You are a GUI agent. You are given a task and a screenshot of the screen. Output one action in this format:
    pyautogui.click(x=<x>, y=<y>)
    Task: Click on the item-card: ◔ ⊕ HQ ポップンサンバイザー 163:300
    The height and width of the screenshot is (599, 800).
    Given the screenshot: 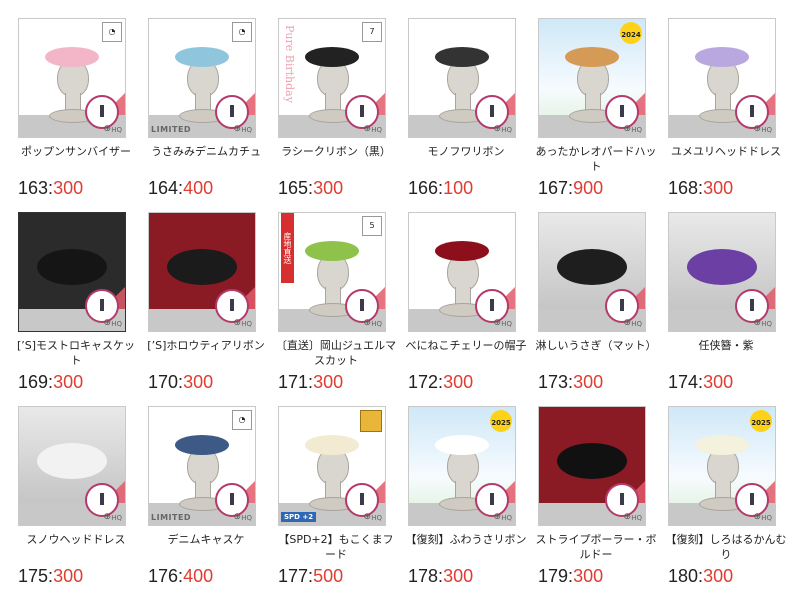 What is the action you would take?
    pyautogui.click(x=77, y=109)
    